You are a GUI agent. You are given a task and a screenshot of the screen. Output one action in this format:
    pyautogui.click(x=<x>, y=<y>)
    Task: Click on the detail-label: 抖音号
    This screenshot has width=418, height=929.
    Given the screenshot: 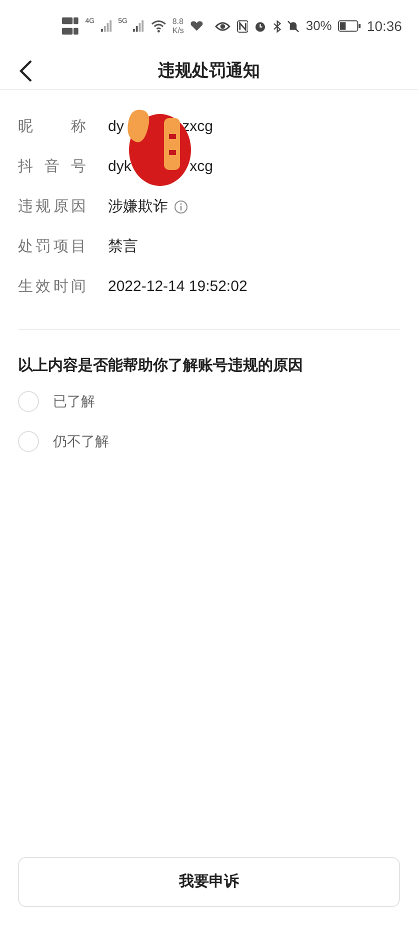 What is the action you would take?
    pyautogui.click(x=52, y=166)
    